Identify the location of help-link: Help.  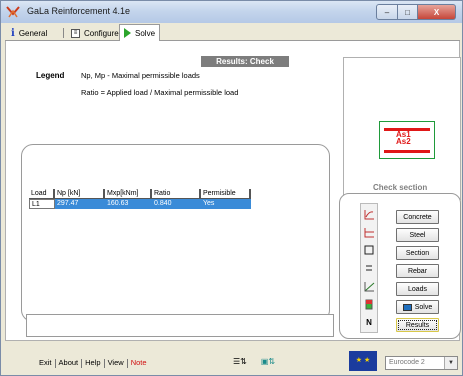
(92, 363).